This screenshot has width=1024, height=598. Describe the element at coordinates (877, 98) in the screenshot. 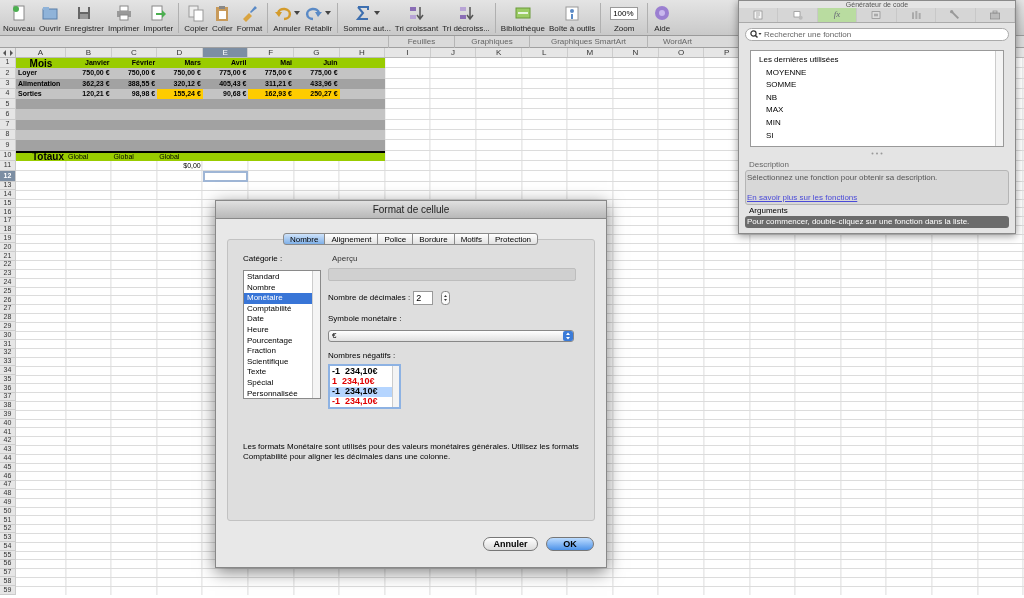

I see `list-item: NB` at that location.